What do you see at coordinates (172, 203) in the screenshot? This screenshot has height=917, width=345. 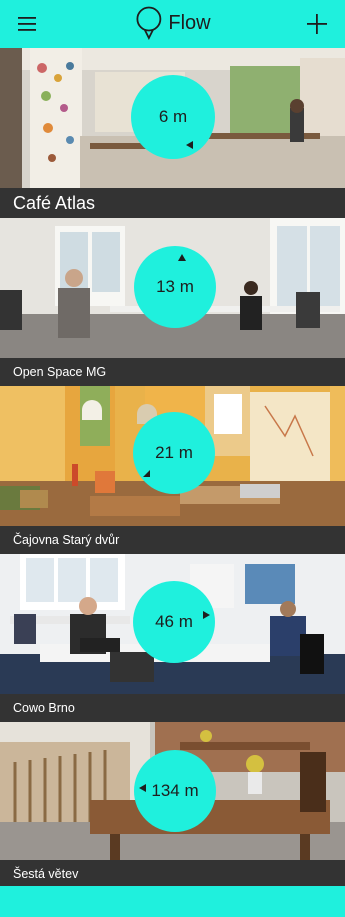 I see `place-name: Café Atlas` at bounding box center [172, 203].